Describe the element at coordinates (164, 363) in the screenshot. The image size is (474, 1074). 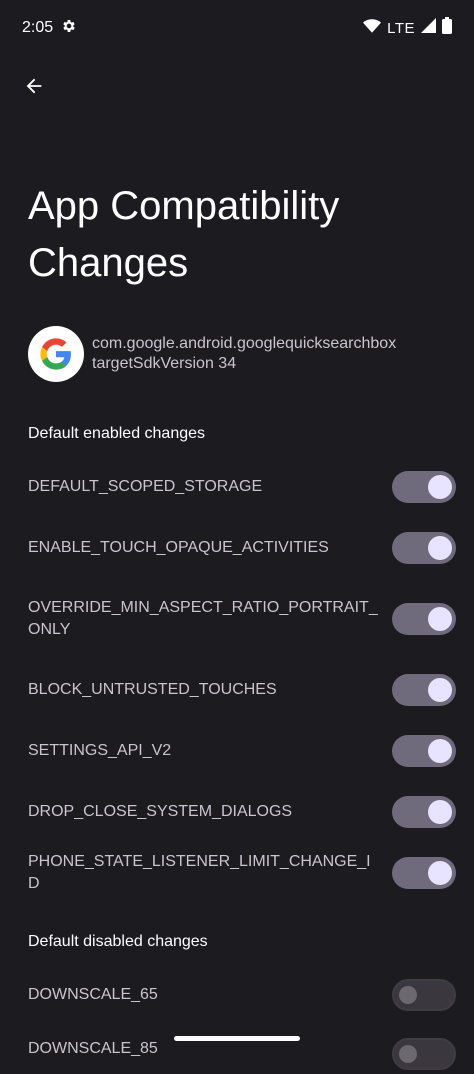
I see `target-sdk-version: targetSdkVersion 34` at that location.